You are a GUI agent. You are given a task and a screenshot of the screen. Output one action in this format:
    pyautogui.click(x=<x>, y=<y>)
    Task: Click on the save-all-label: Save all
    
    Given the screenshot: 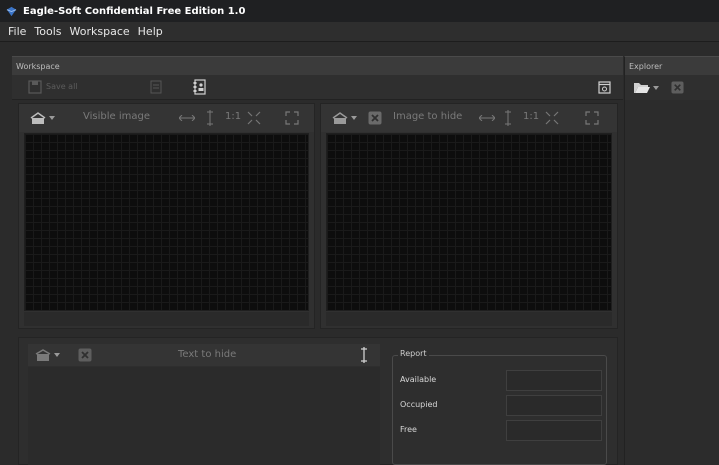 What is the action you would take?
    pyautogui.click(x=62, y=86)
    